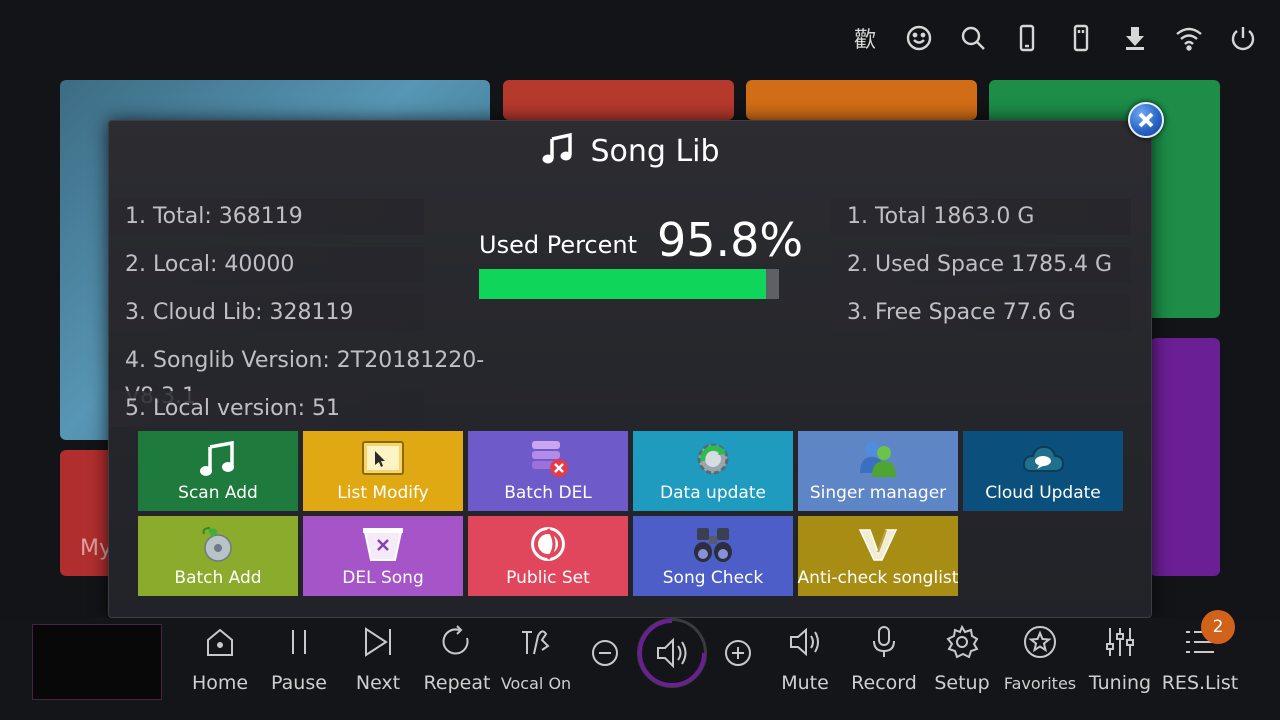  Describe the element at coordinates (618, 100) in the screenshot. I see `background-red-tile` at that location.